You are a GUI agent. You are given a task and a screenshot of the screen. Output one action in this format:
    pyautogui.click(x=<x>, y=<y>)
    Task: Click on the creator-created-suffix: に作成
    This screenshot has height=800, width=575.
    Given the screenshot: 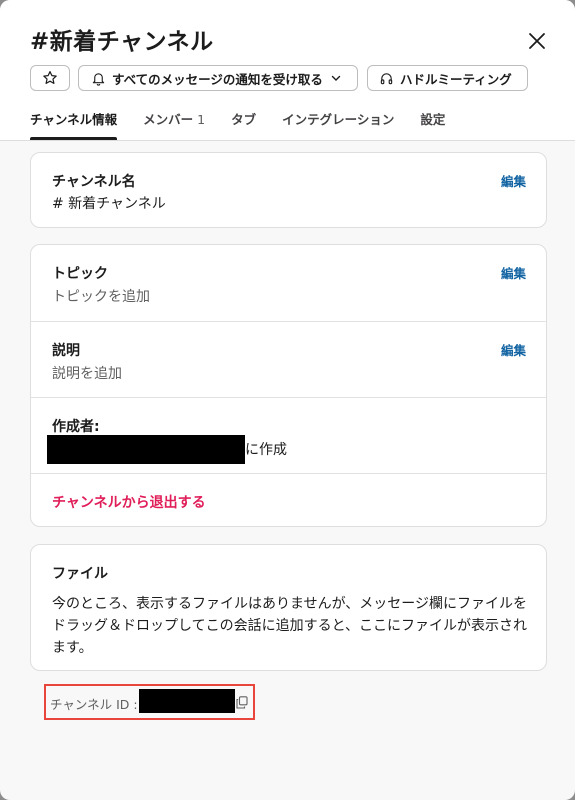 What is the action you would take?
    pyautogui.click(x=266, y=450)
    